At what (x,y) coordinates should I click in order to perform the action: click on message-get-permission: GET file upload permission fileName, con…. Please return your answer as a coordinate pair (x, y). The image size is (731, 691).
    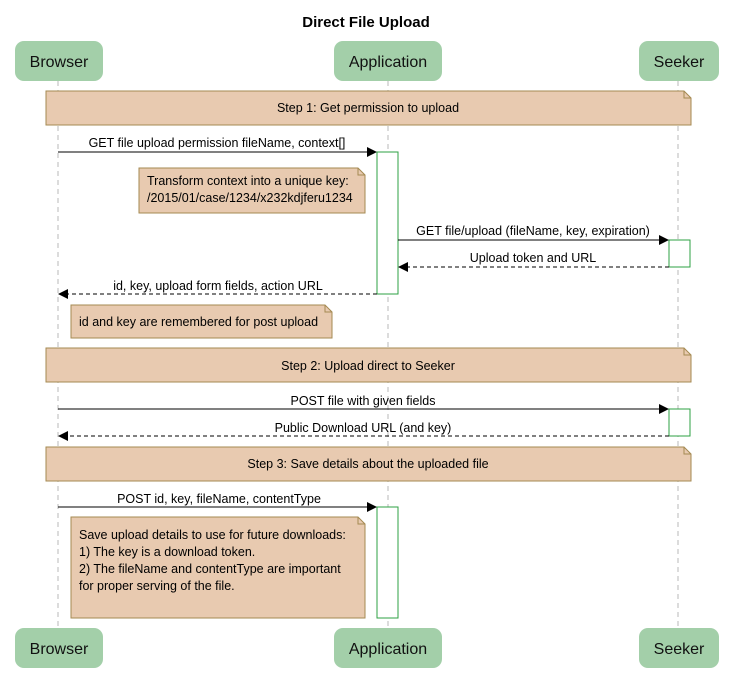
    Looking at the image, I should click on (217, 146).